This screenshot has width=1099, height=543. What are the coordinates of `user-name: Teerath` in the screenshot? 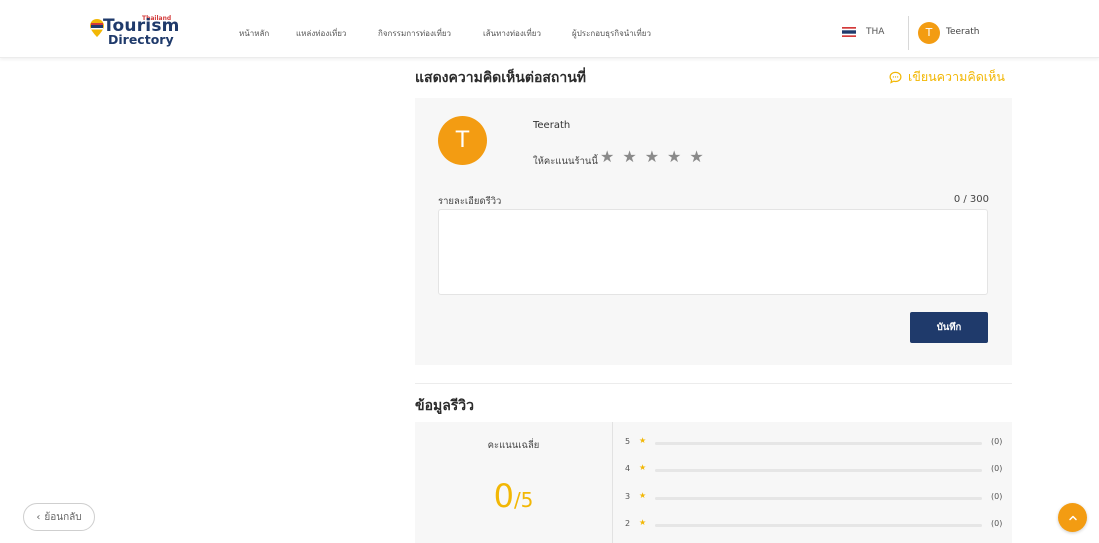 It's located at (963, 32).